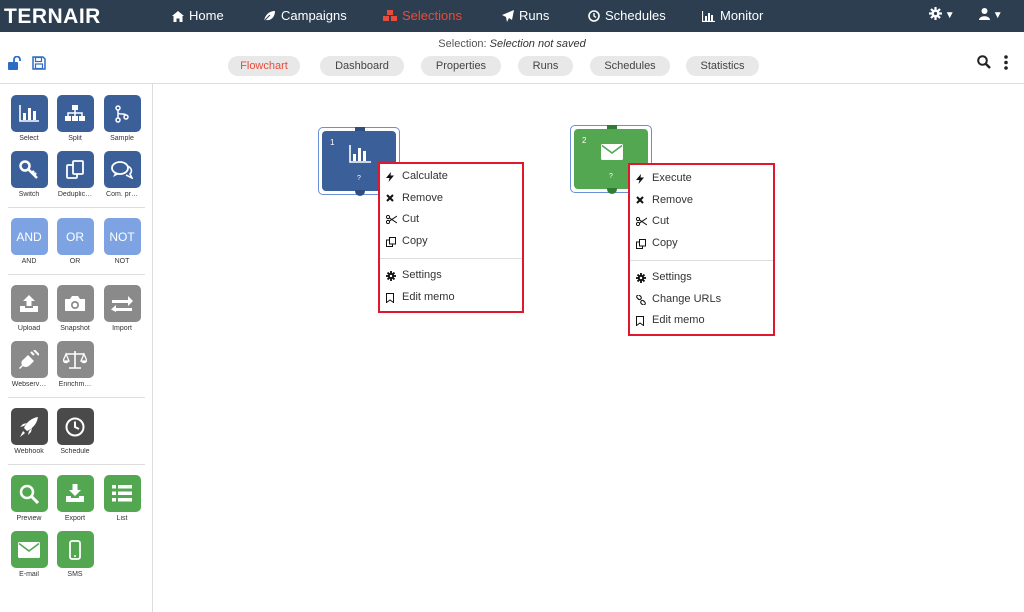  What do you see at coordinates (525, 16) in the screenshot?
I see `nav-item-runs: Runs` at bounding box center [525, 16].